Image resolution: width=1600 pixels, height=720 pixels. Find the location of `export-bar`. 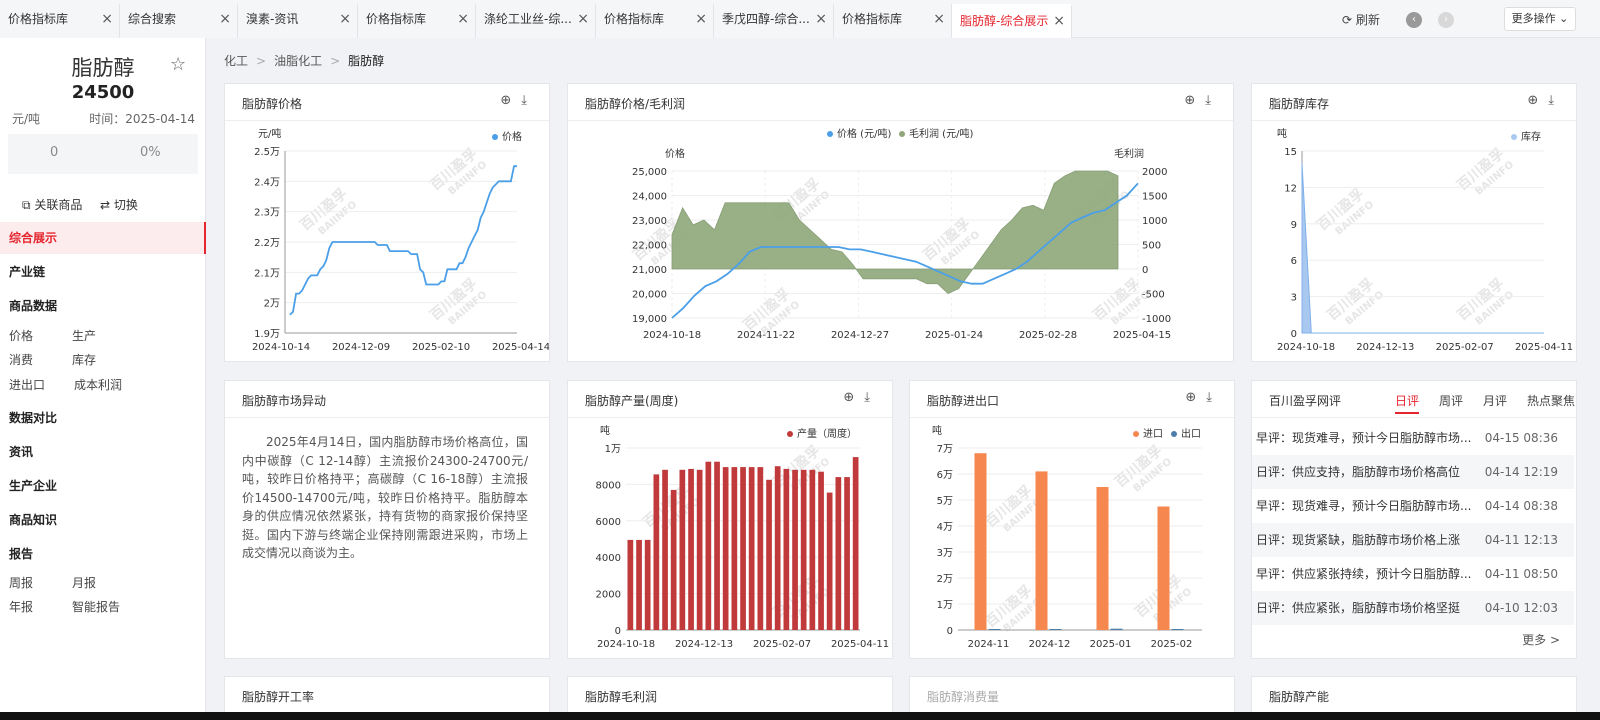

export-bar is located at coordinates (1116, 629).